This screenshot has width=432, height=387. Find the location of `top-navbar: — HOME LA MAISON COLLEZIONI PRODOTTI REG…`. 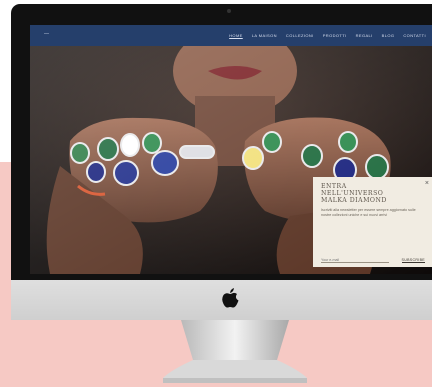

top-navbar: — HOME LA MAISON COLLEZIONI PRODOTTI REG… is located at coordinates (231, 35).